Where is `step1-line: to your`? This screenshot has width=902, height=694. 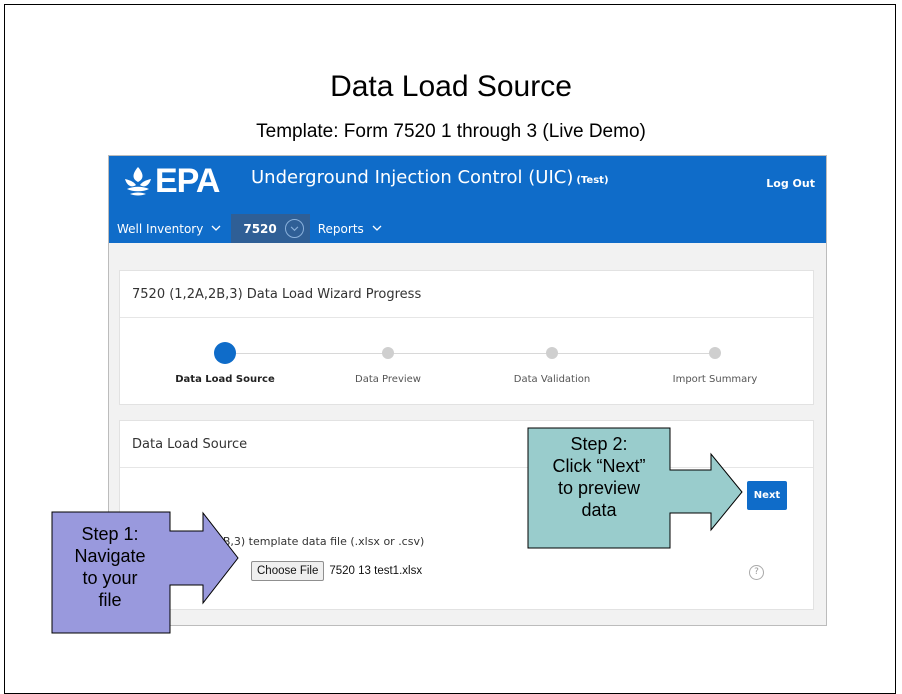
step1-line: to your is located at coordinates (110, 578).